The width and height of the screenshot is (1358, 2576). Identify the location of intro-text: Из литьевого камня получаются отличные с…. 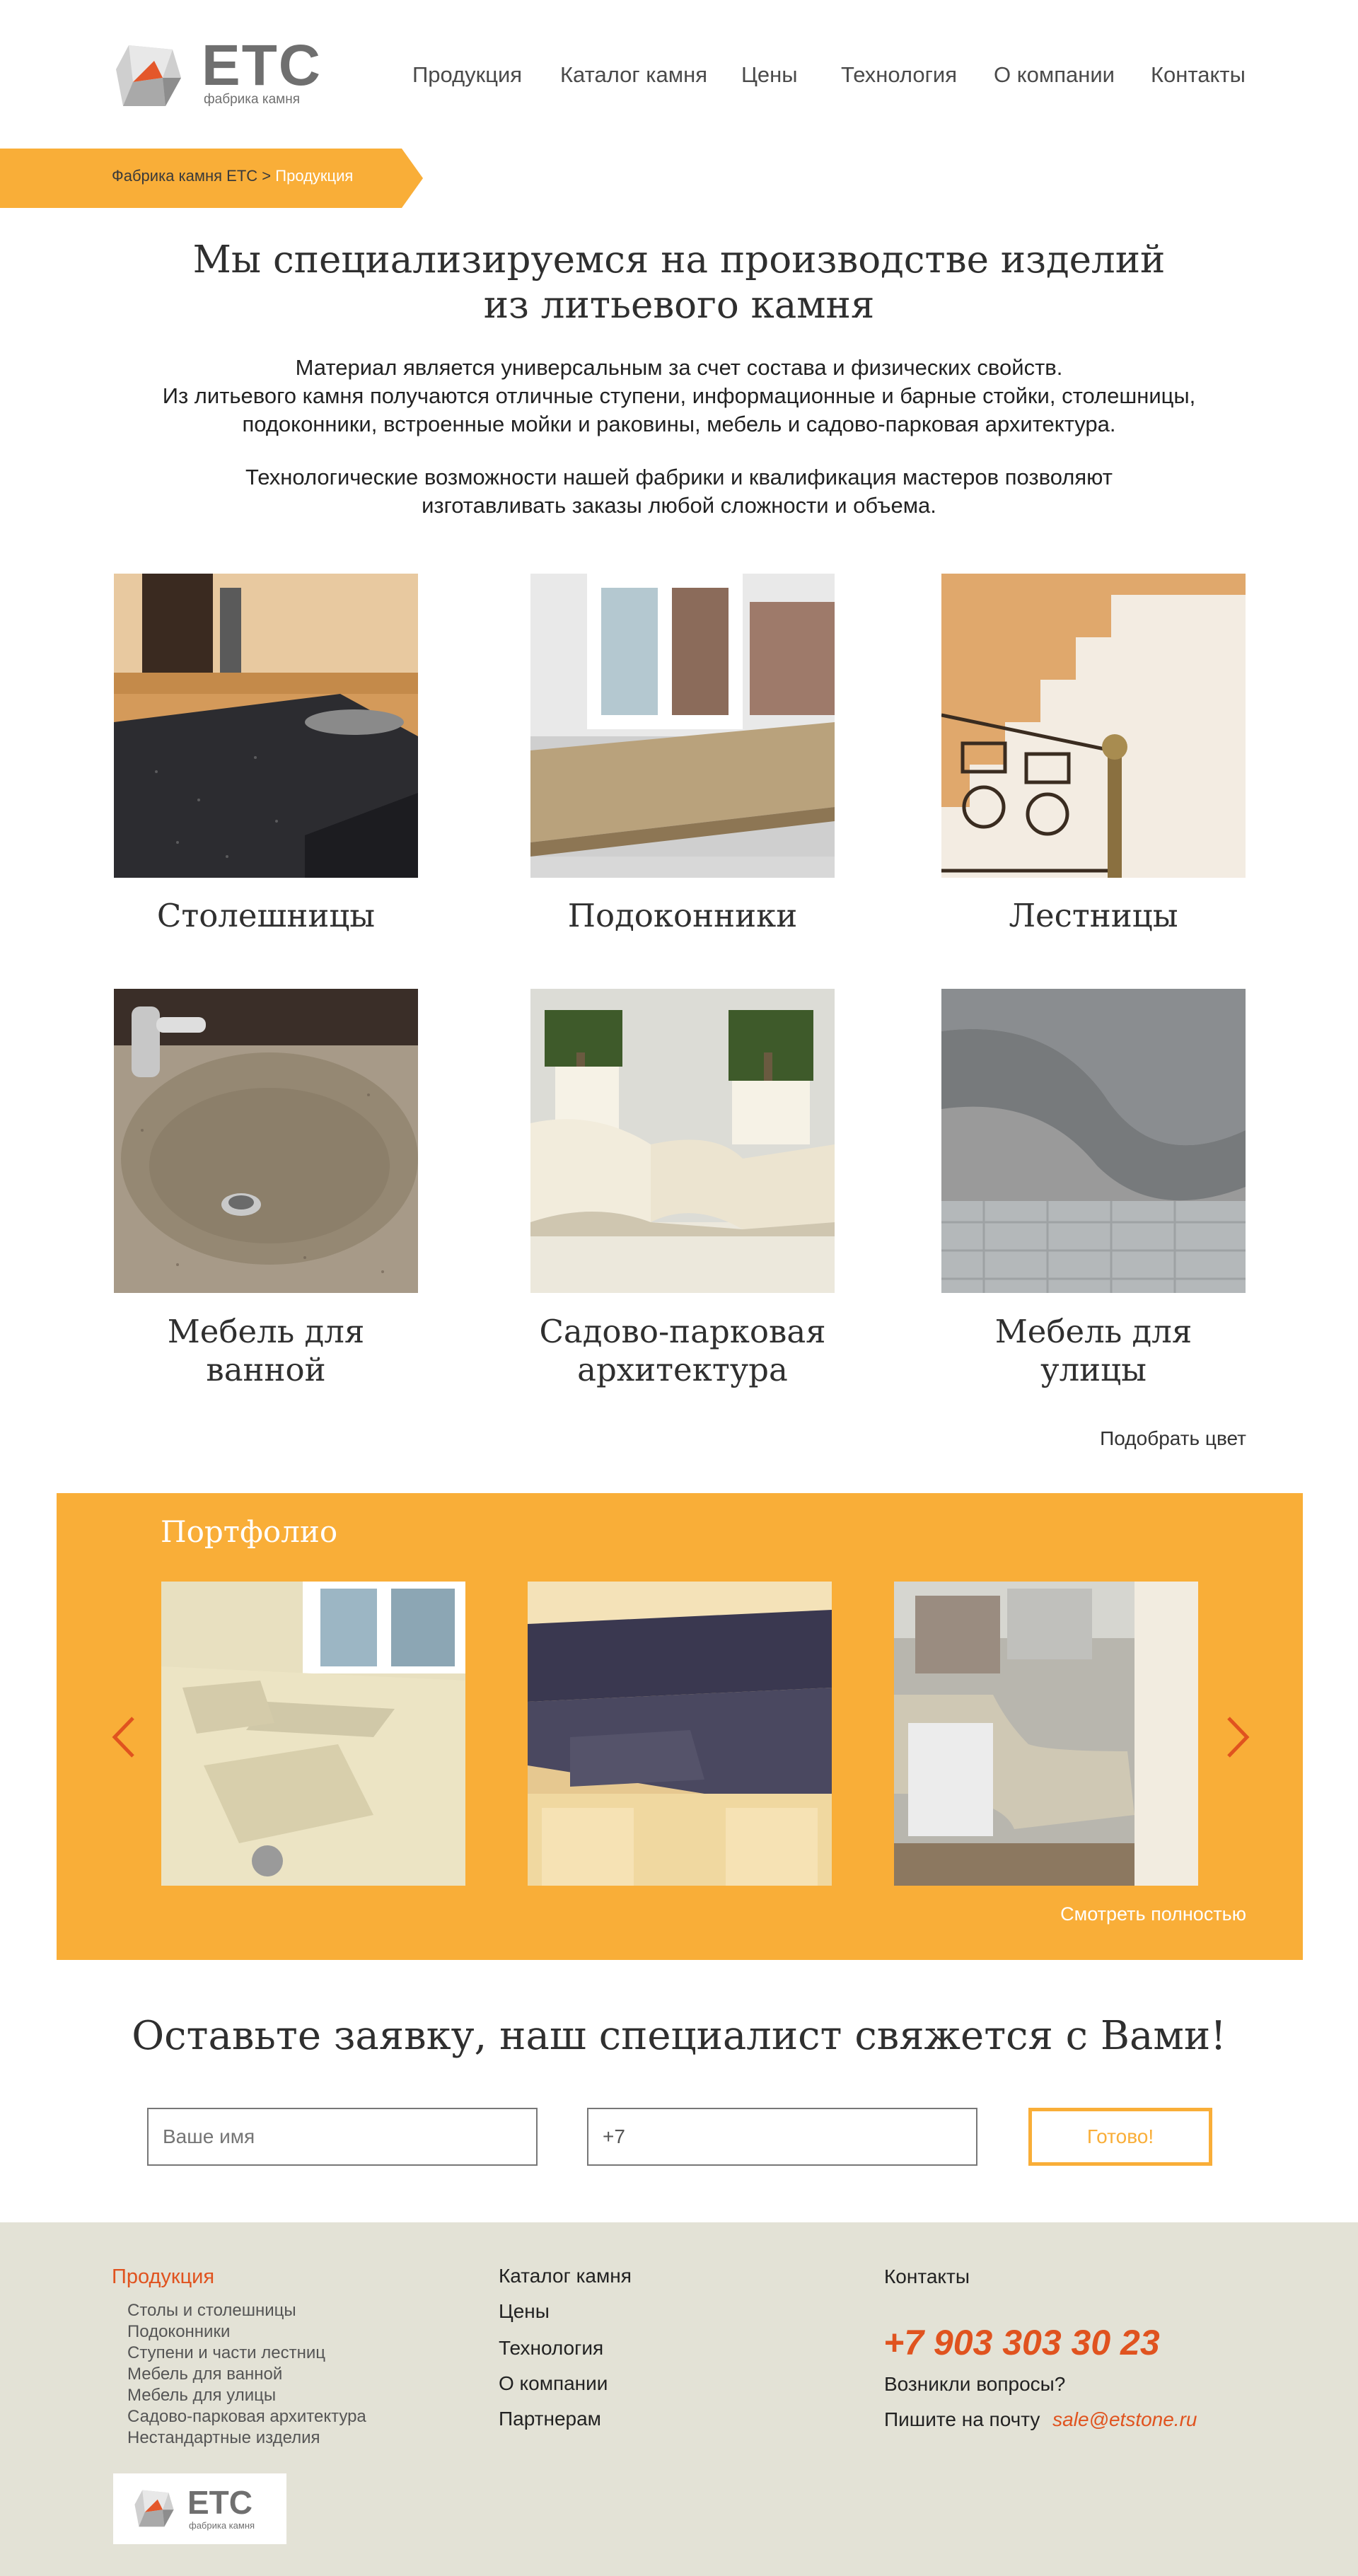
(679, 395).